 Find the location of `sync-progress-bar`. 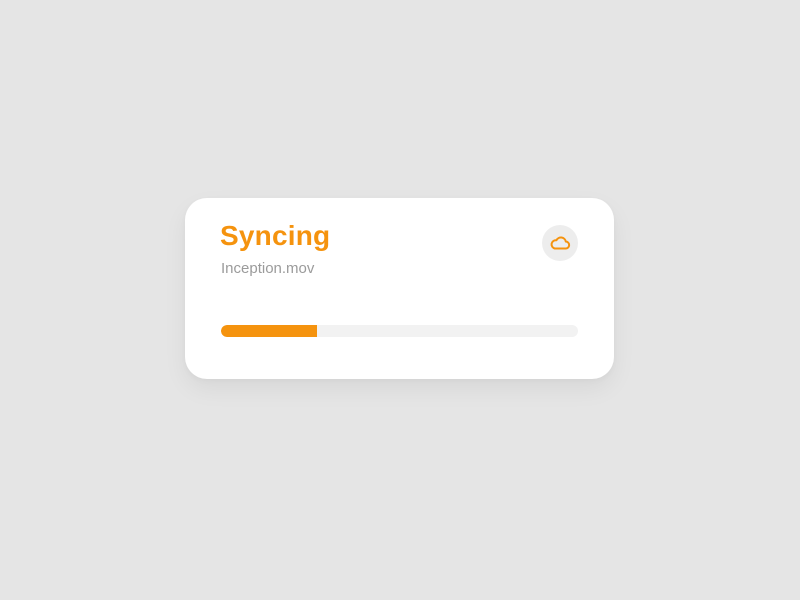

sync-progress-bar is located at coordinates (399, 331).